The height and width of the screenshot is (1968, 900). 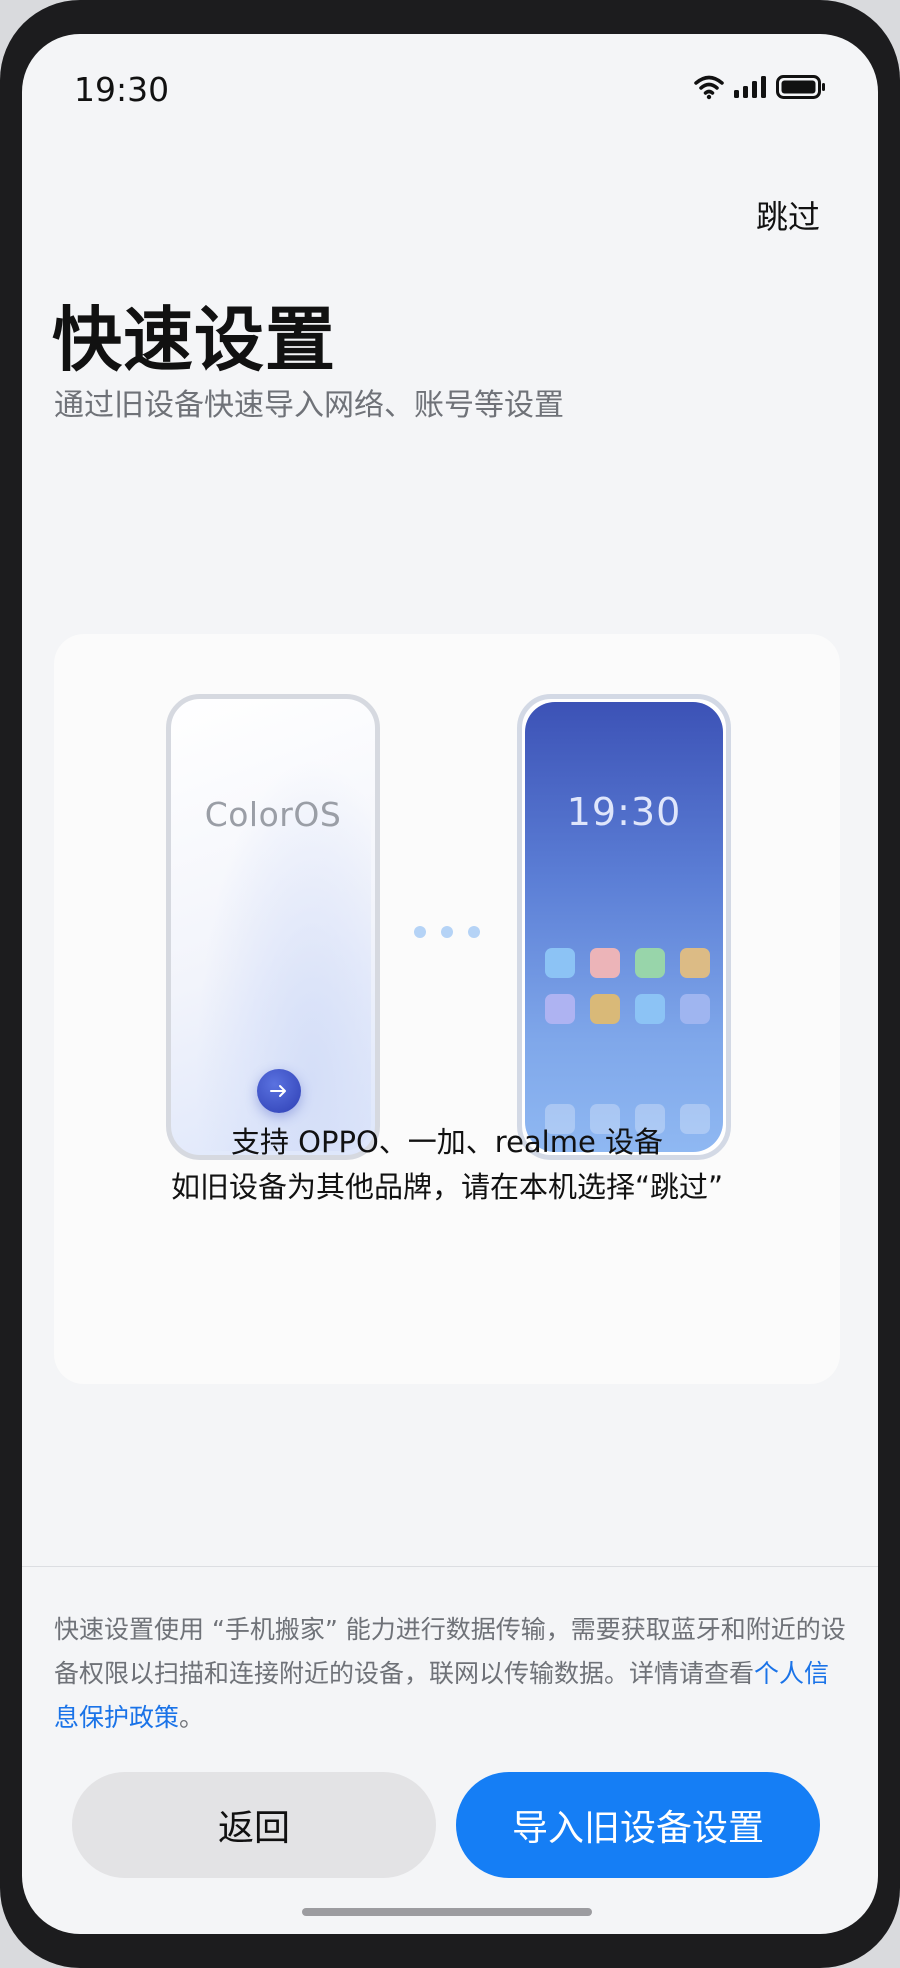 What do you see at coordinates (709, 87) in the screenshot?
I see `wifi-icon` at bounding box center [709, 87].